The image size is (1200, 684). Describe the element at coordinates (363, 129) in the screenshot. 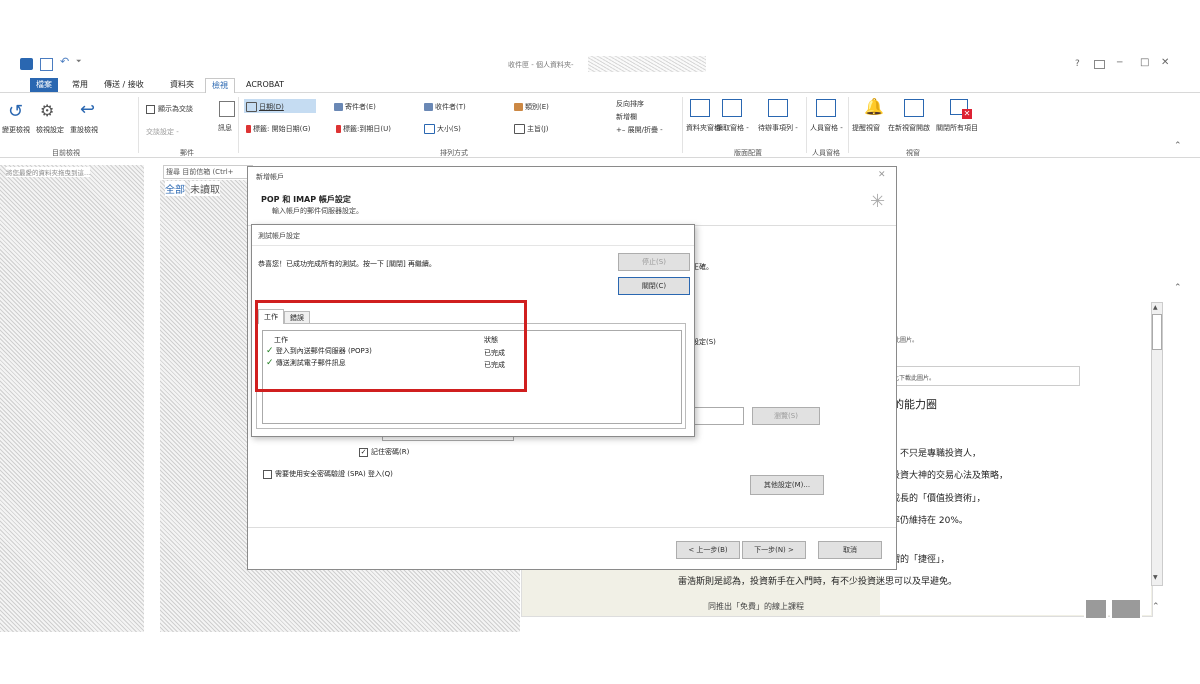

I see `arrange-by-flag-due: 標籤:到期日(U)` at that location.